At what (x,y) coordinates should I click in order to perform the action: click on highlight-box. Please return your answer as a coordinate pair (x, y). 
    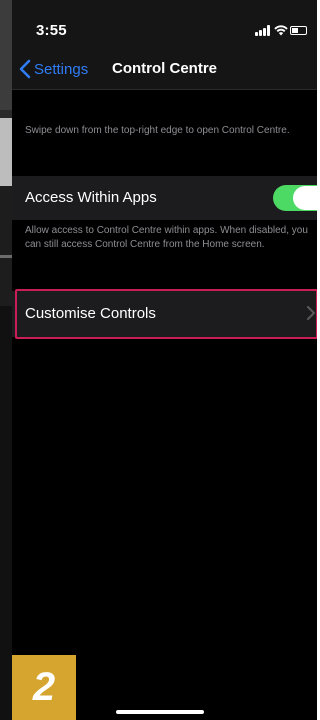
    Looking at the image, I should click on (166, 314).